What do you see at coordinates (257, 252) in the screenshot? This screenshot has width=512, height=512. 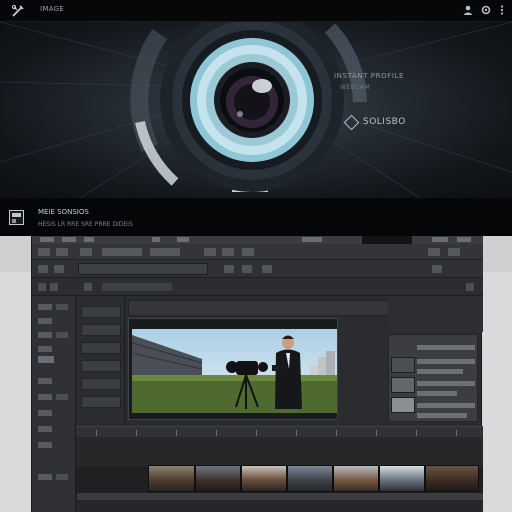 I see `toolbar` at bounding box center [257, 252].